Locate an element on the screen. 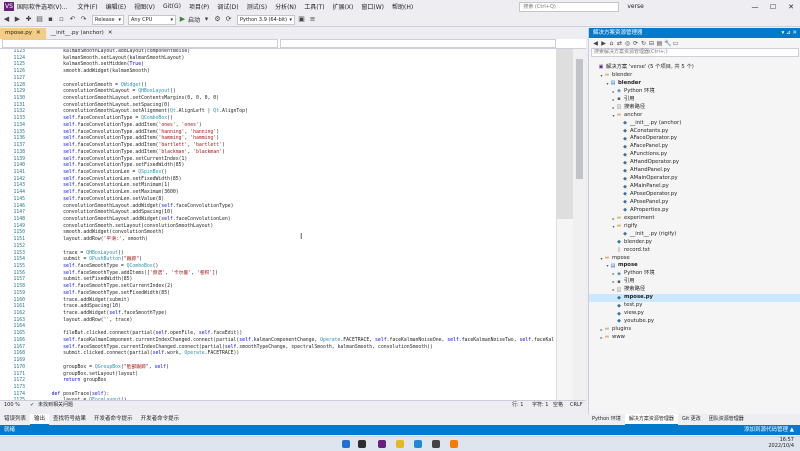 The image size is (800, 451). bottom-tab: 输出 is located at coordinates (40, 419).